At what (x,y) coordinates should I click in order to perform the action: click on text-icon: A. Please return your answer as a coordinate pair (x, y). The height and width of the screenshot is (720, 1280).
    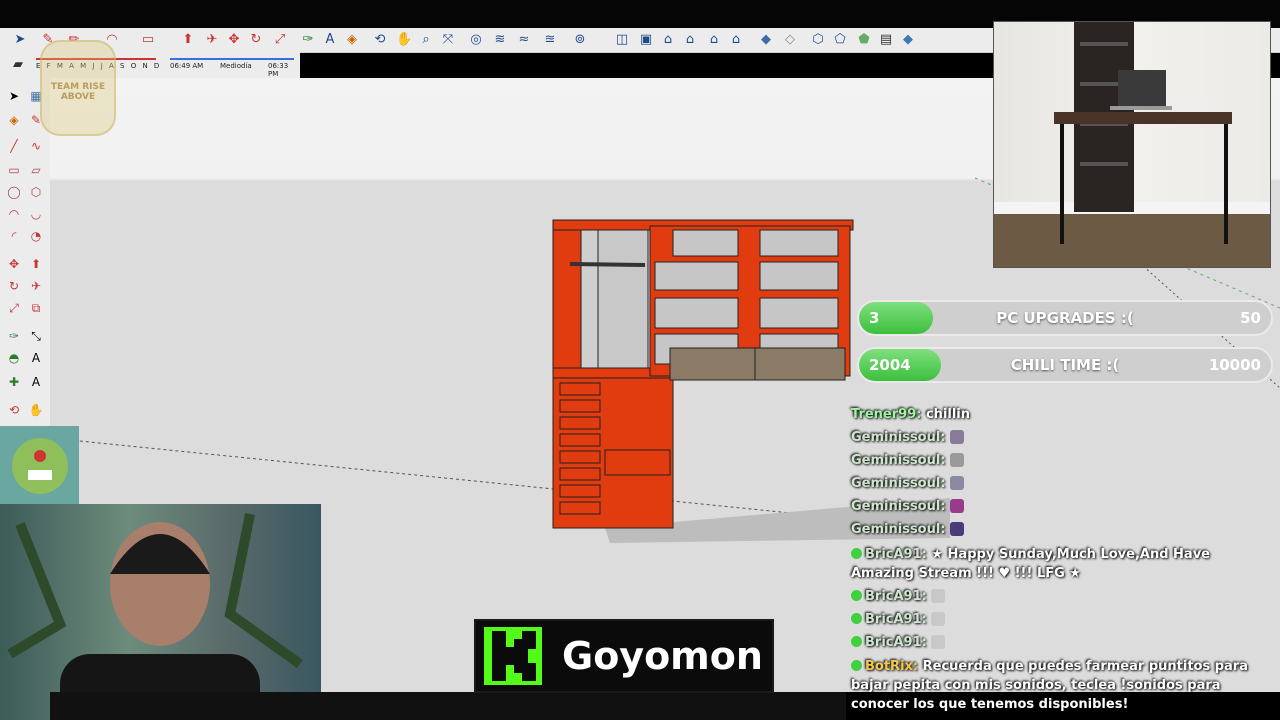
    Looking at the image, I should click on (330, 40).